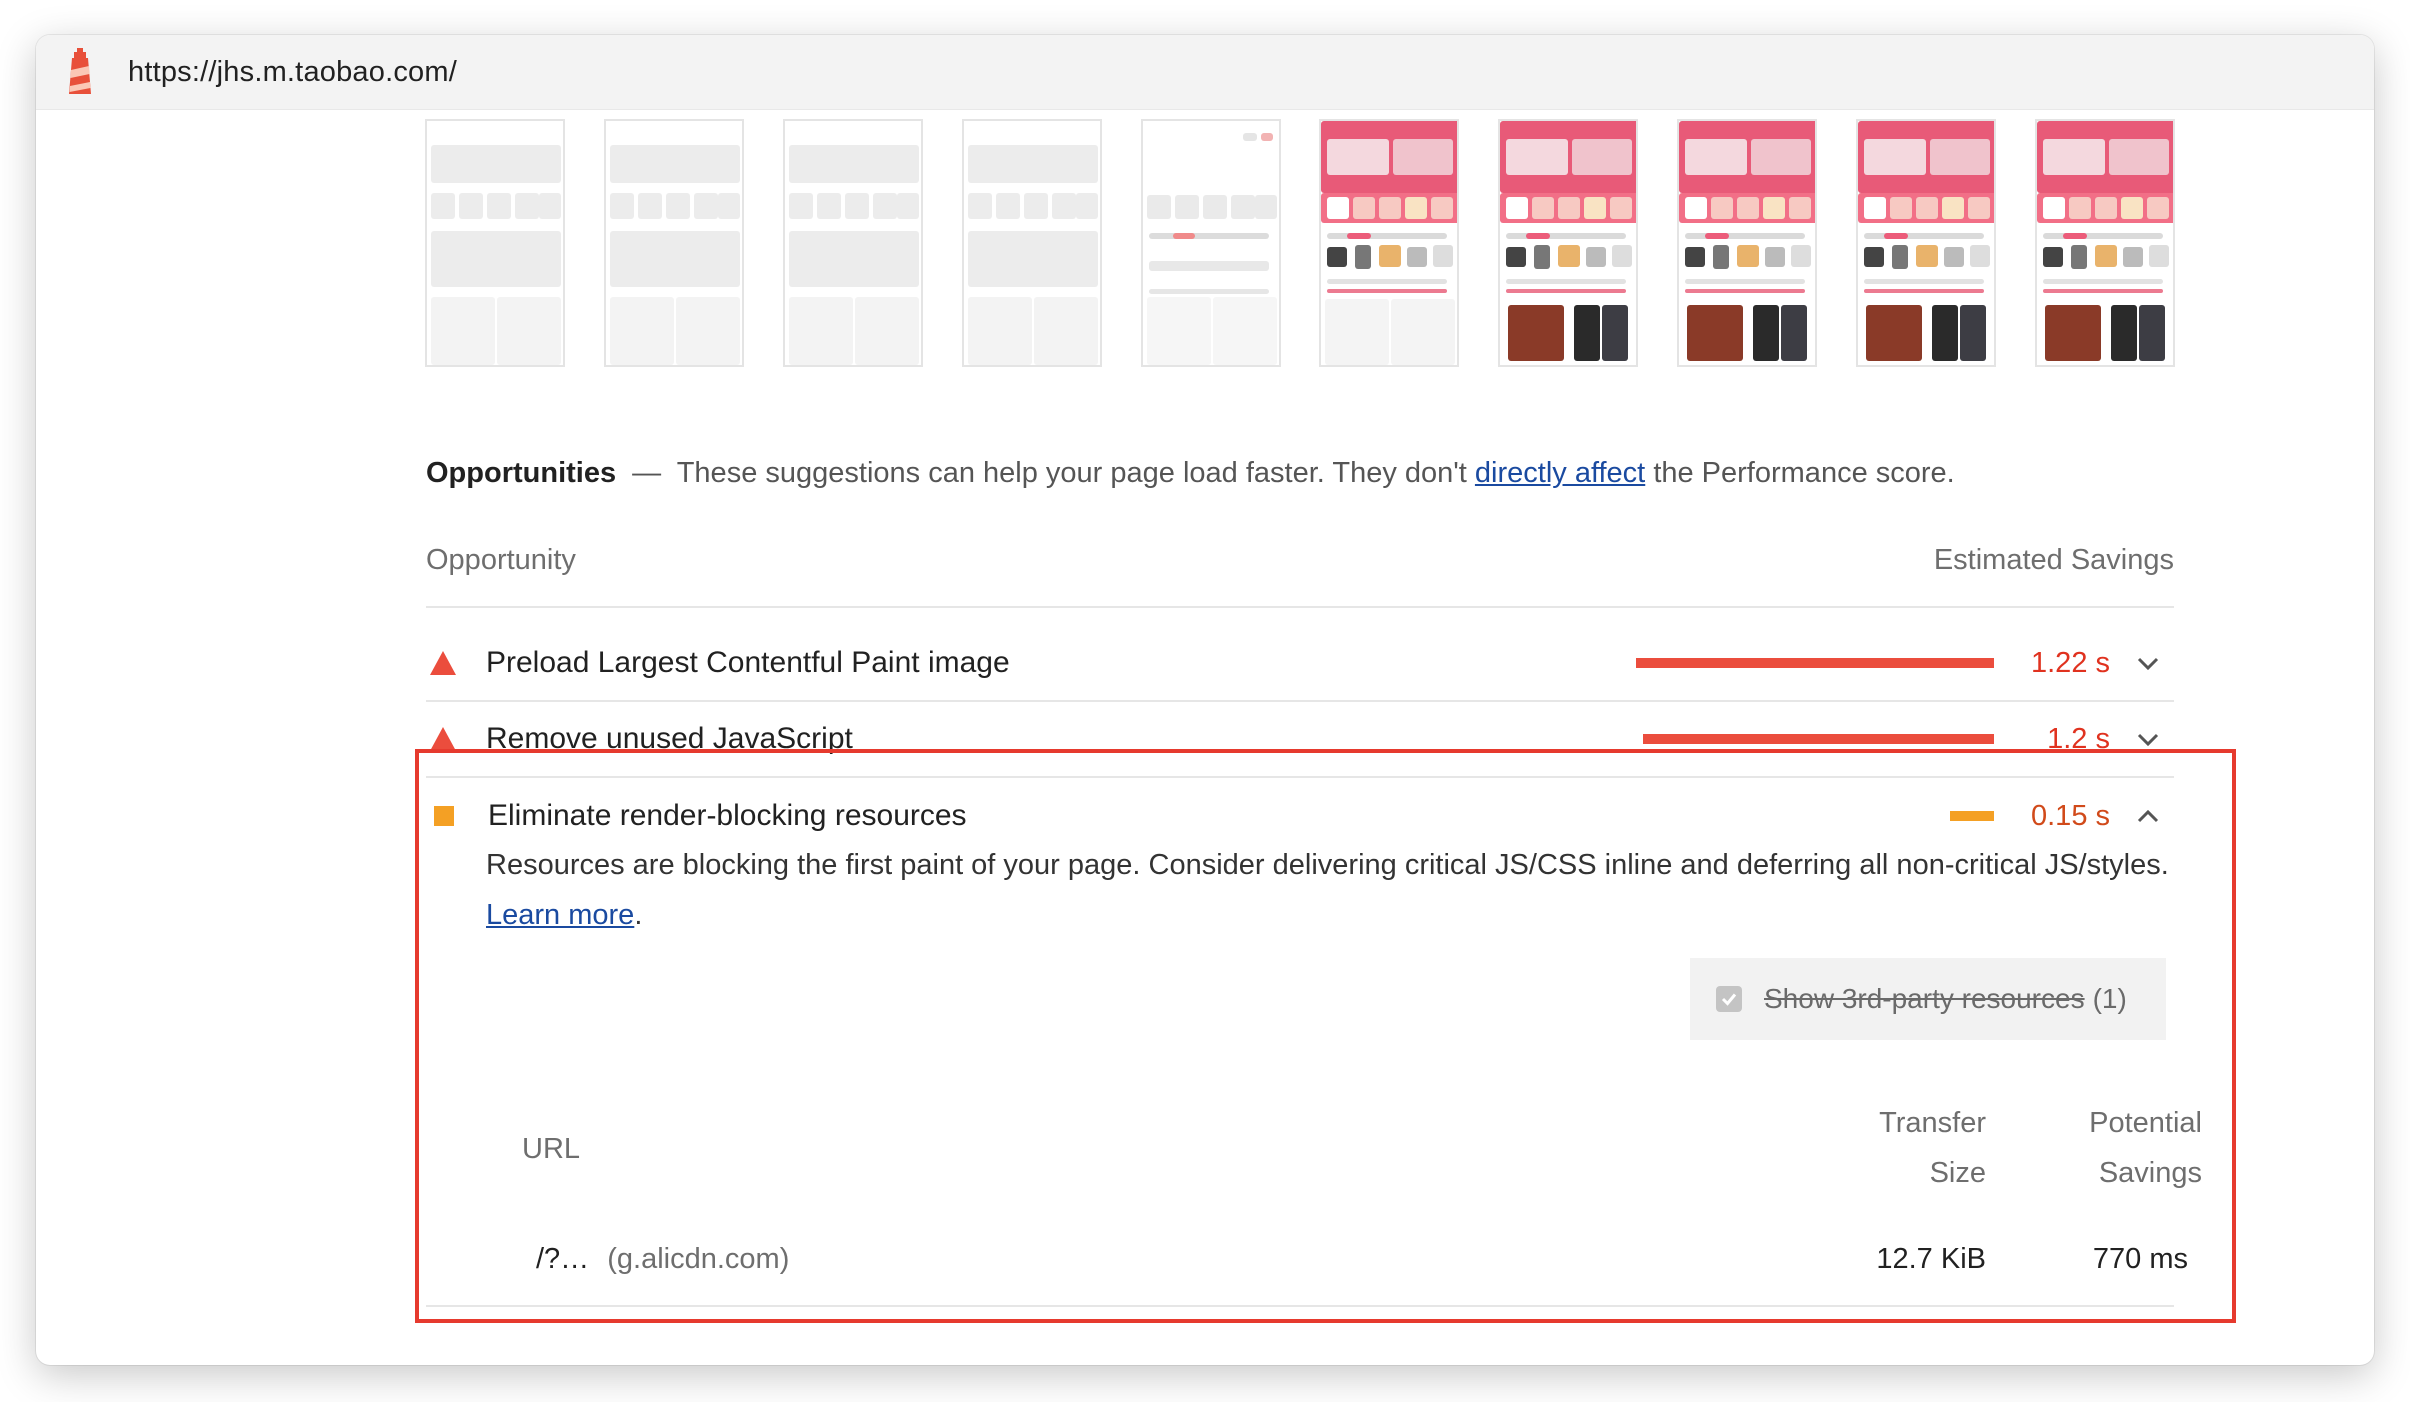  Describe the element at coordinates (748, 662) in the screenshot. I see `audit-title: Preload Largest Contentful Paint image` at that location.